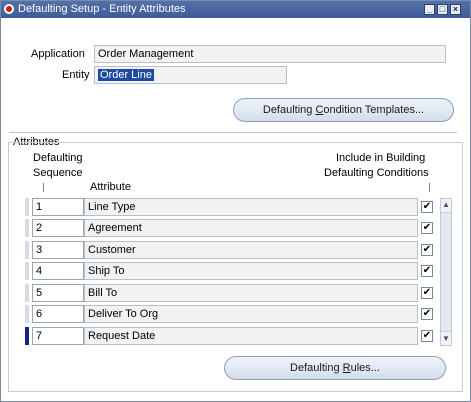 The image size is (471, 402). What do you see at coordinates (27, 336) in the screenshot?
I see `current-row-indicator` at bounding box center [27, 336].